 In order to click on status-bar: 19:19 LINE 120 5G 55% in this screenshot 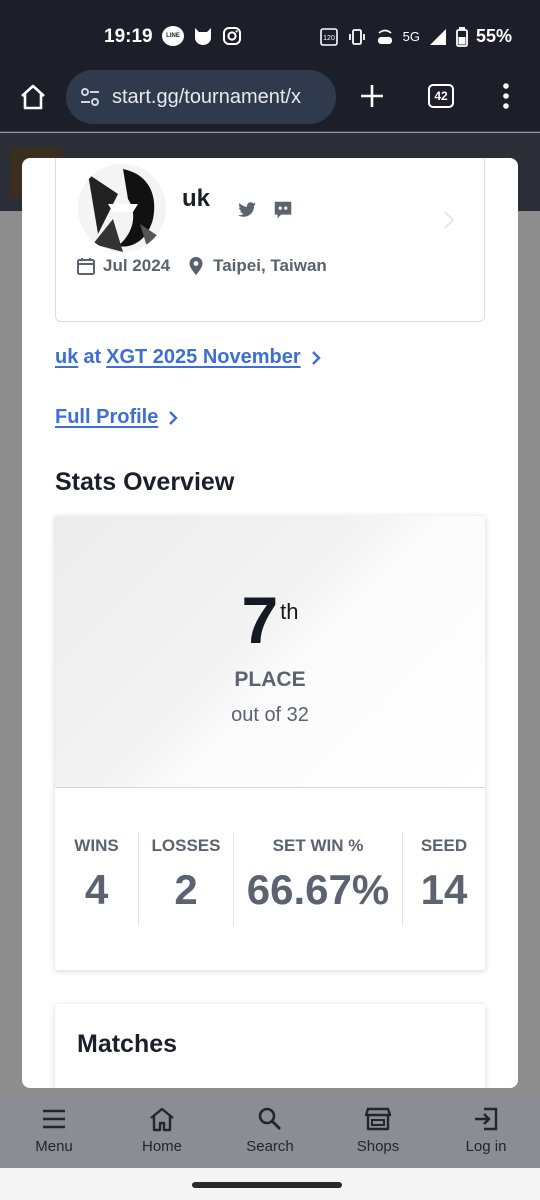, I will do `click(270, 35)`.